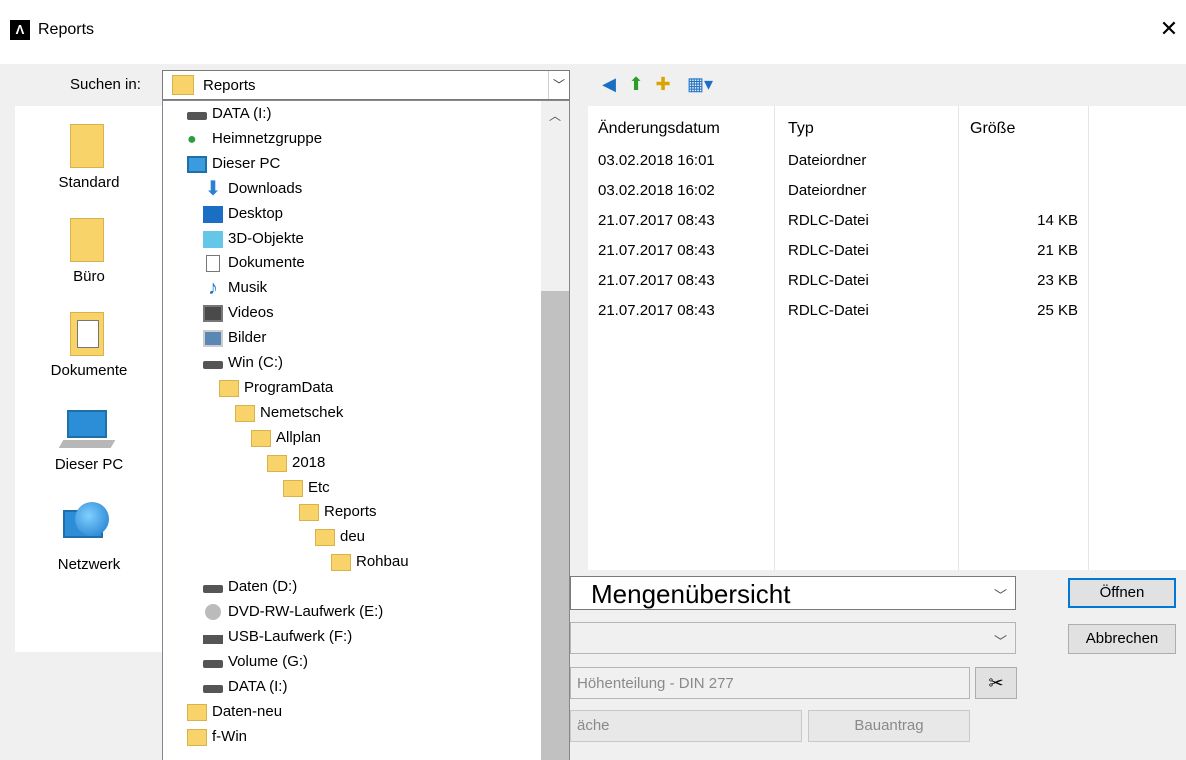 The image size is (1186, 760). Describe the element at coordinates (89, 370) in the screenshot. I see `place-label: Dokumente` at that location.